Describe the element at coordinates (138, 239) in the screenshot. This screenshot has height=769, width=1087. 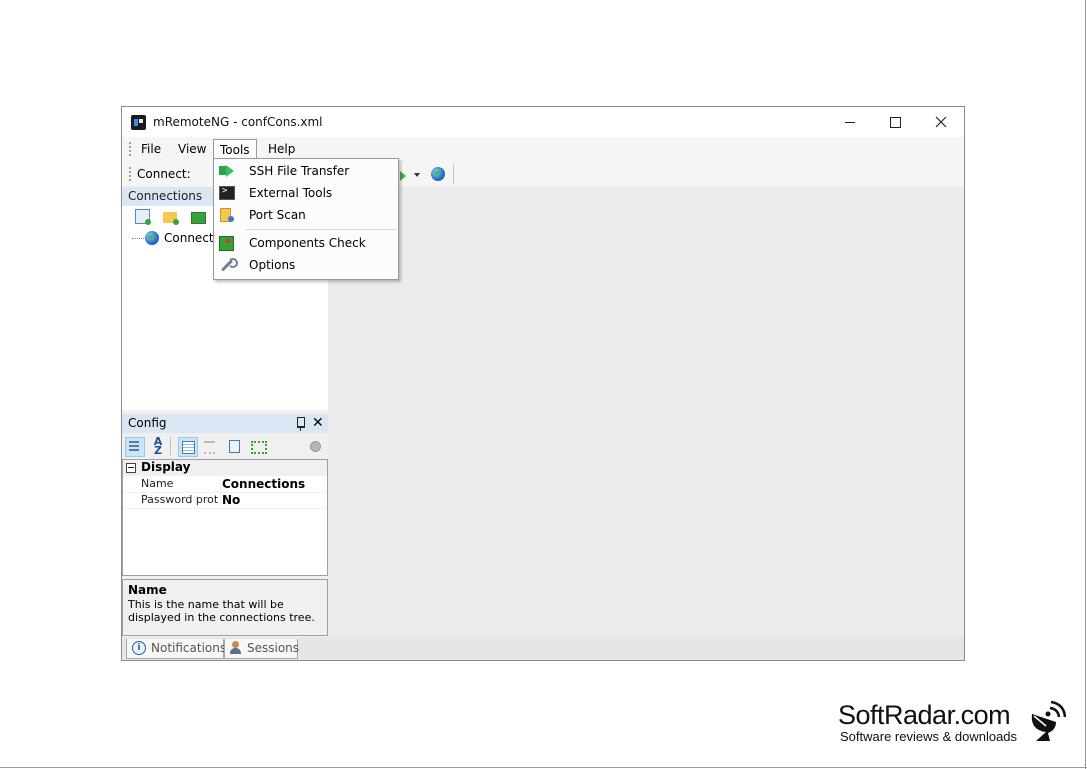
I see `tree-connector` at that location.